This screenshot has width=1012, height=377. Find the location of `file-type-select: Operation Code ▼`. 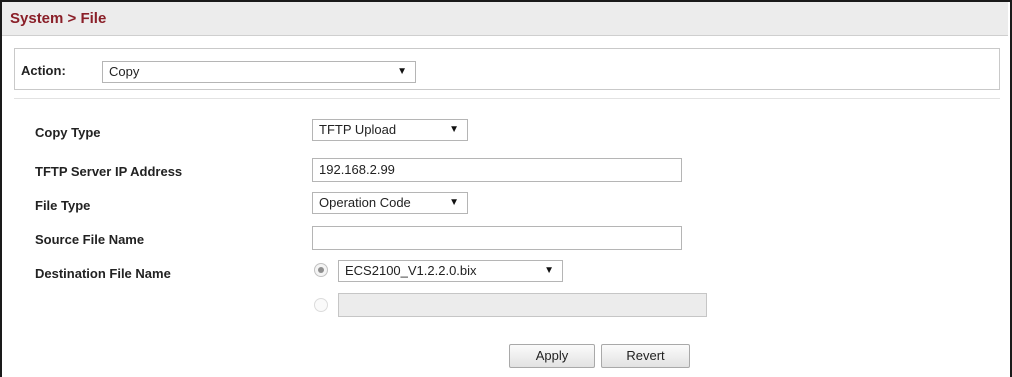

file-type-select: Operation Code ▼ is located at coordinates (390, 203).